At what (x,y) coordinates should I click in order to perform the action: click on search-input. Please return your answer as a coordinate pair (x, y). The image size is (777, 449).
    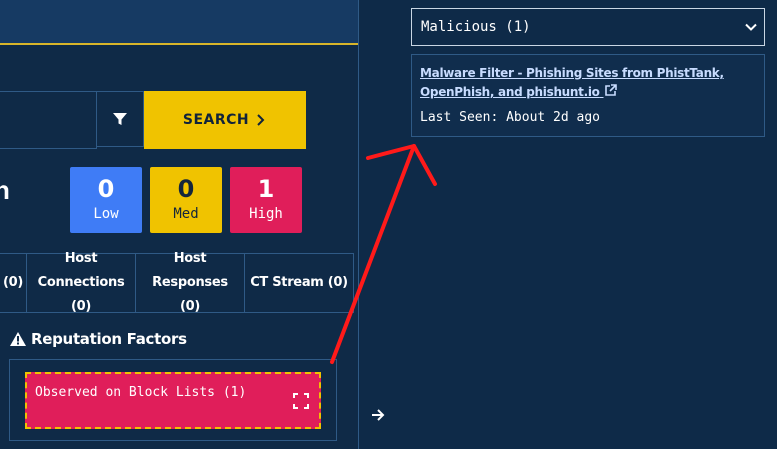
    Looking at the image, I should click on (48, 120).